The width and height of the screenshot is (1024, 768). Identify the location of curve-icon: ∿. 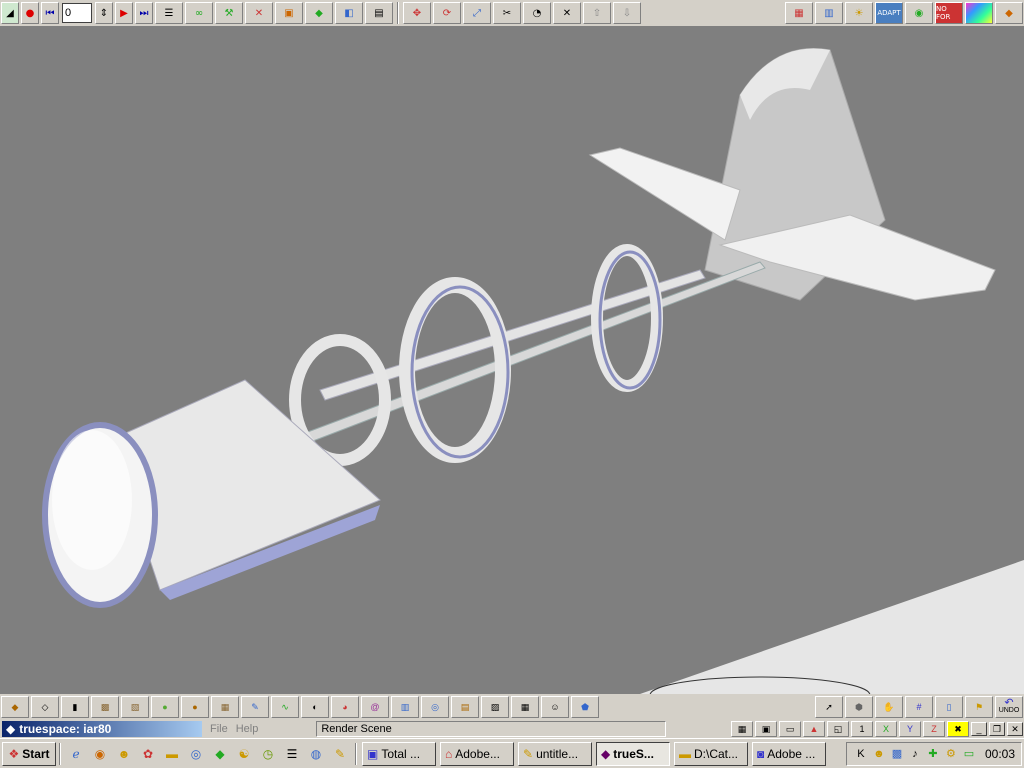
(285, 707).